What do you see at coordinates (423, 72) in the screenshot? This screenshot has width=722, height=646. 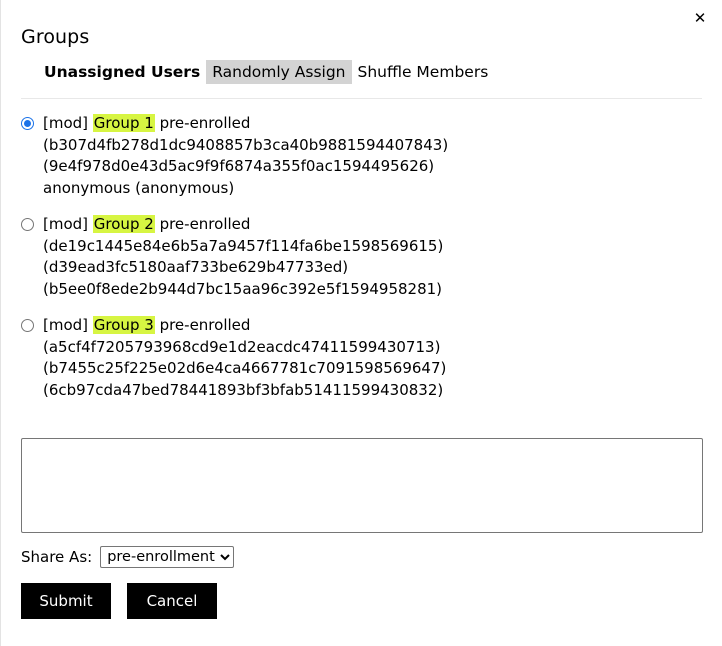 I see `tab-shuffle-members: Shuffle Members` at bounding box center [423, 72].